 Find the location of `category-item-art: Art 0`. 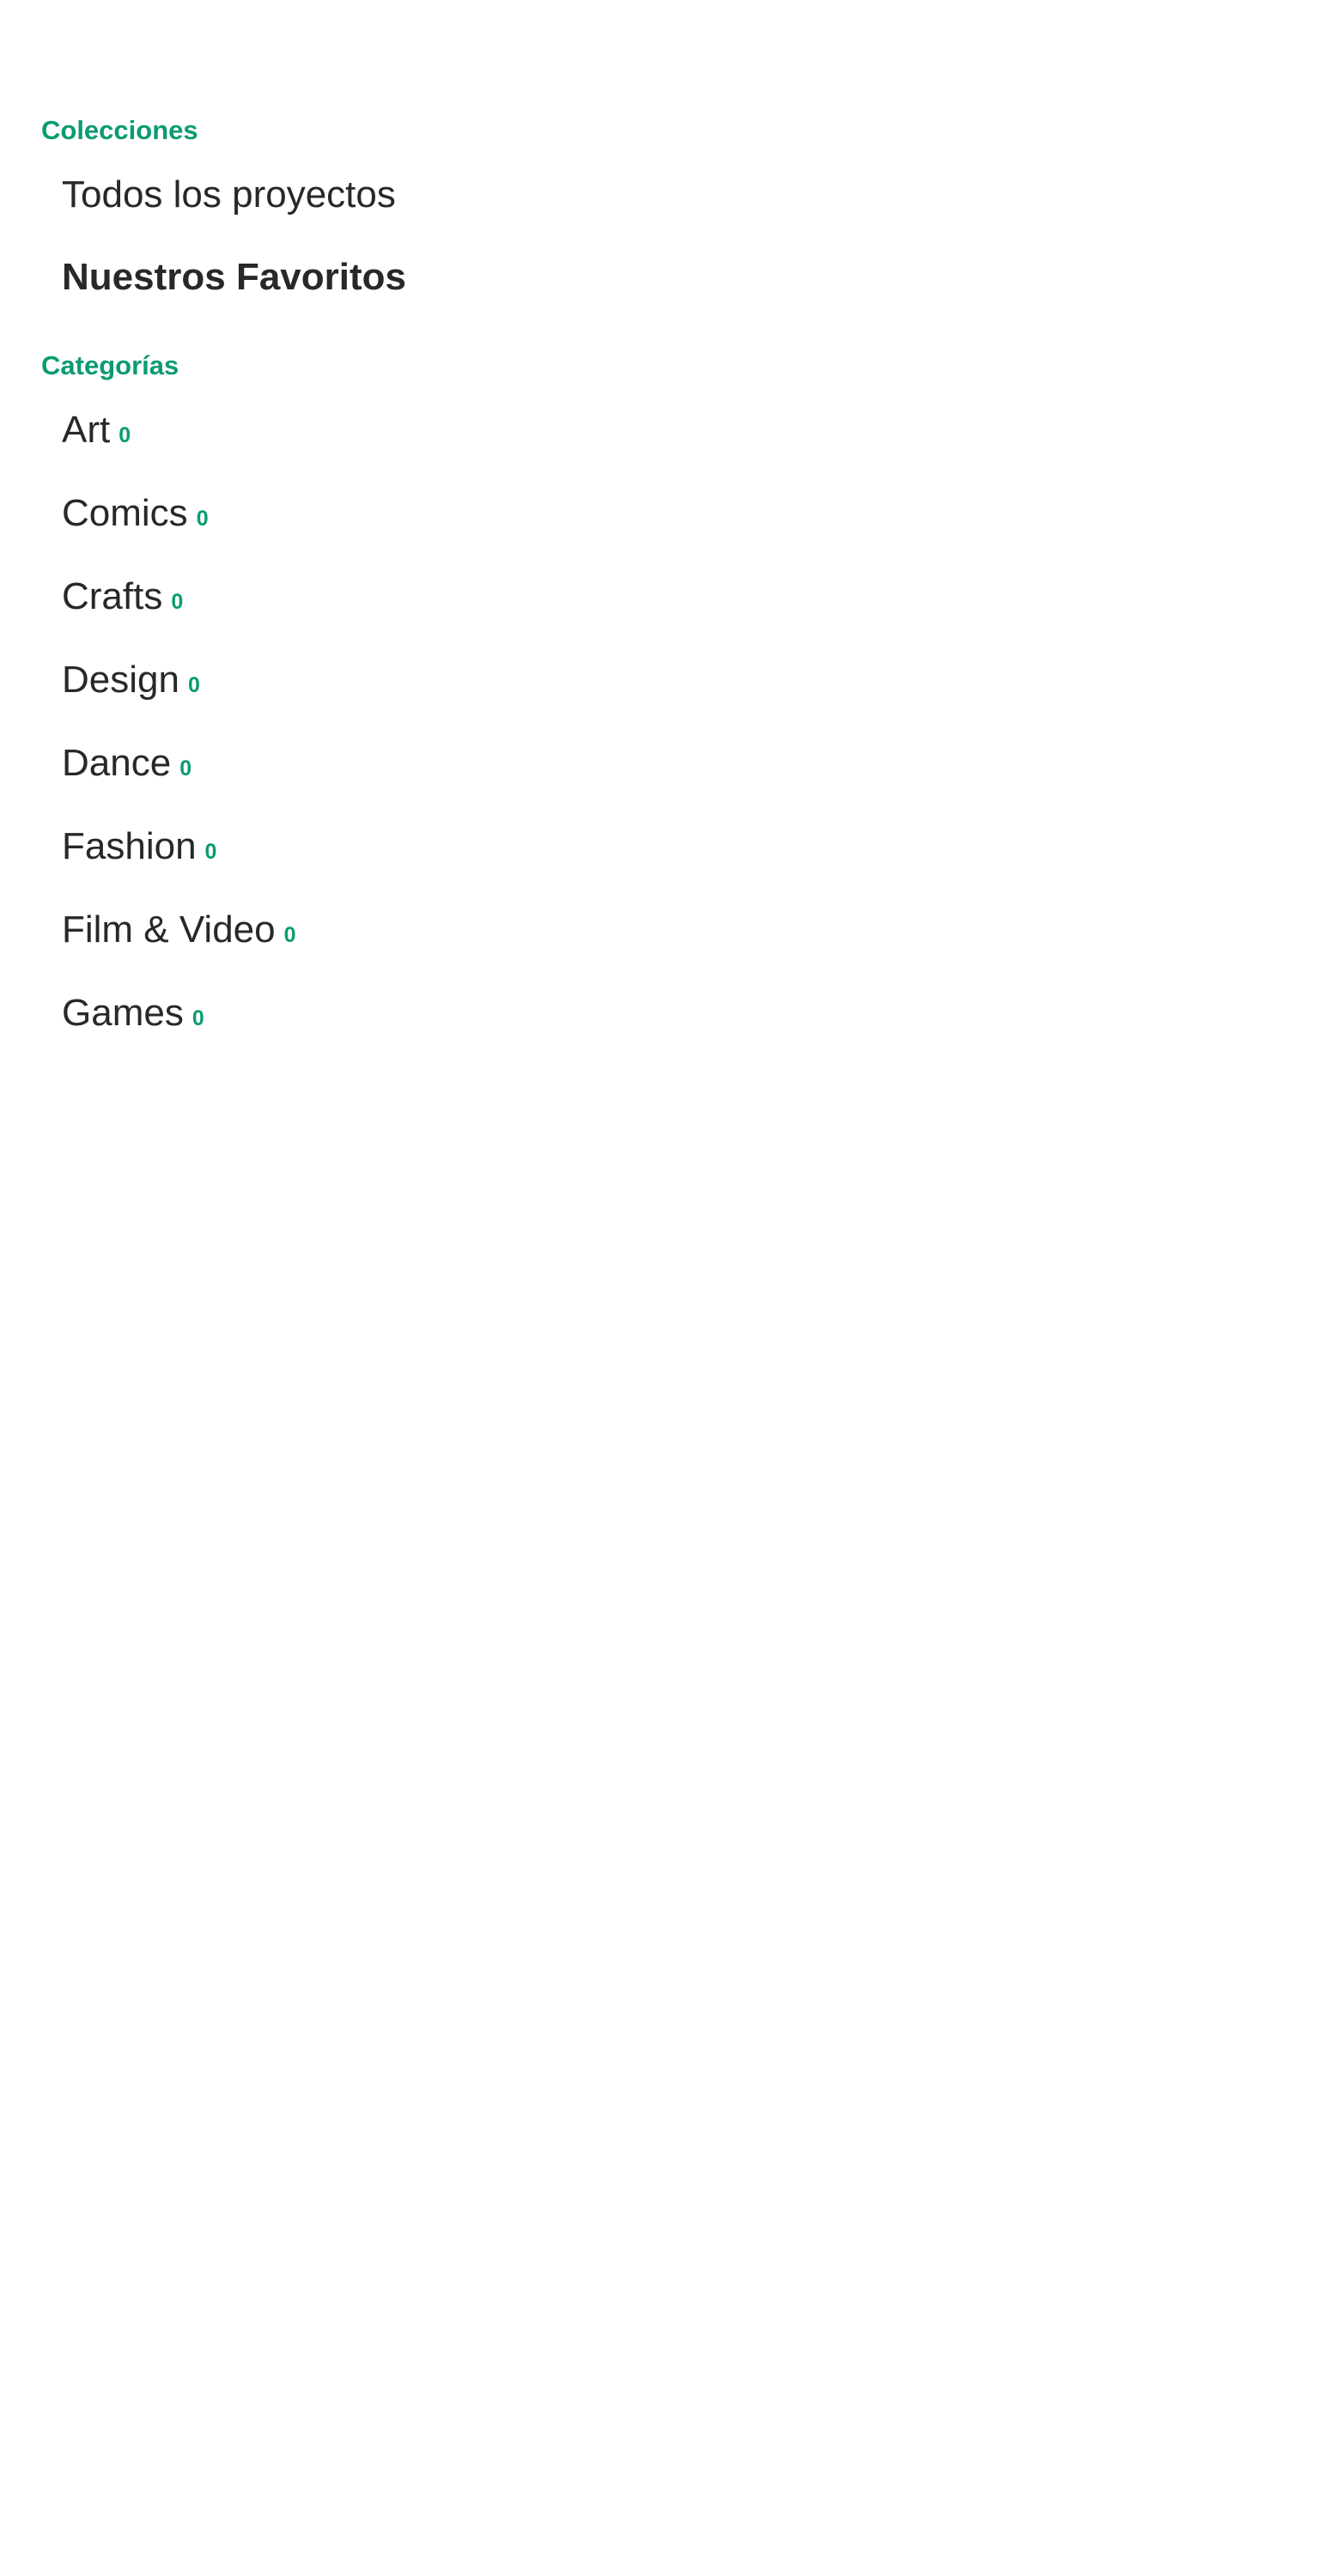

category-item-art: Art 0 is located at coordinates (96, 430).